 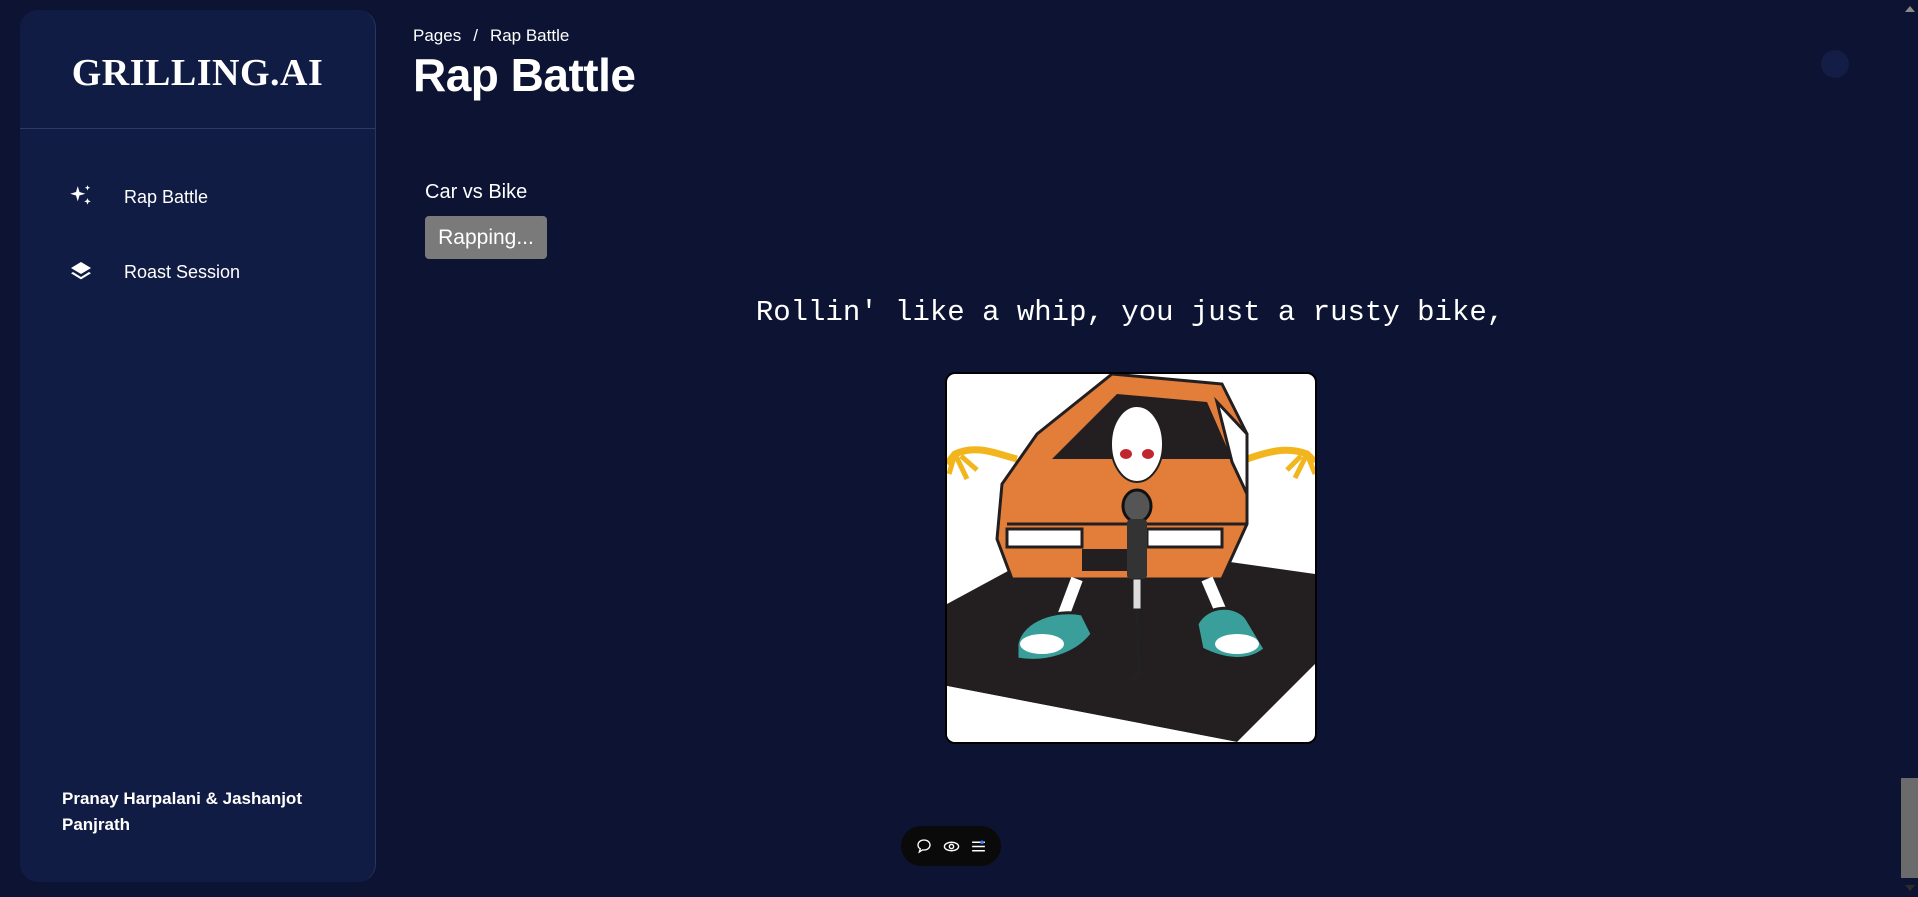 What do you see at coordinates (198, 73) in the screenshot?
I see `brand-logo-text: GRILLING.AI` at bounding box center [198, 73].